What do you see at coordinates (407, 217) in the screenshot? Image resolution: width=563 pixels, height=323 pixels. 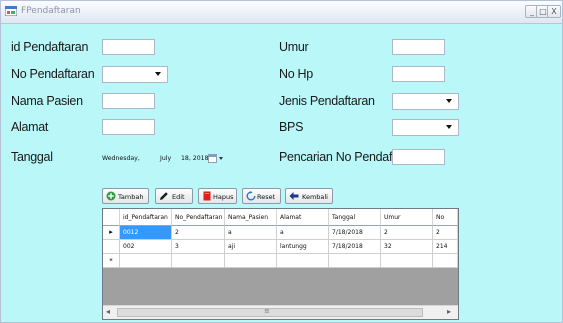 I see `column-header: Umur` at bounding box center [407, 217].